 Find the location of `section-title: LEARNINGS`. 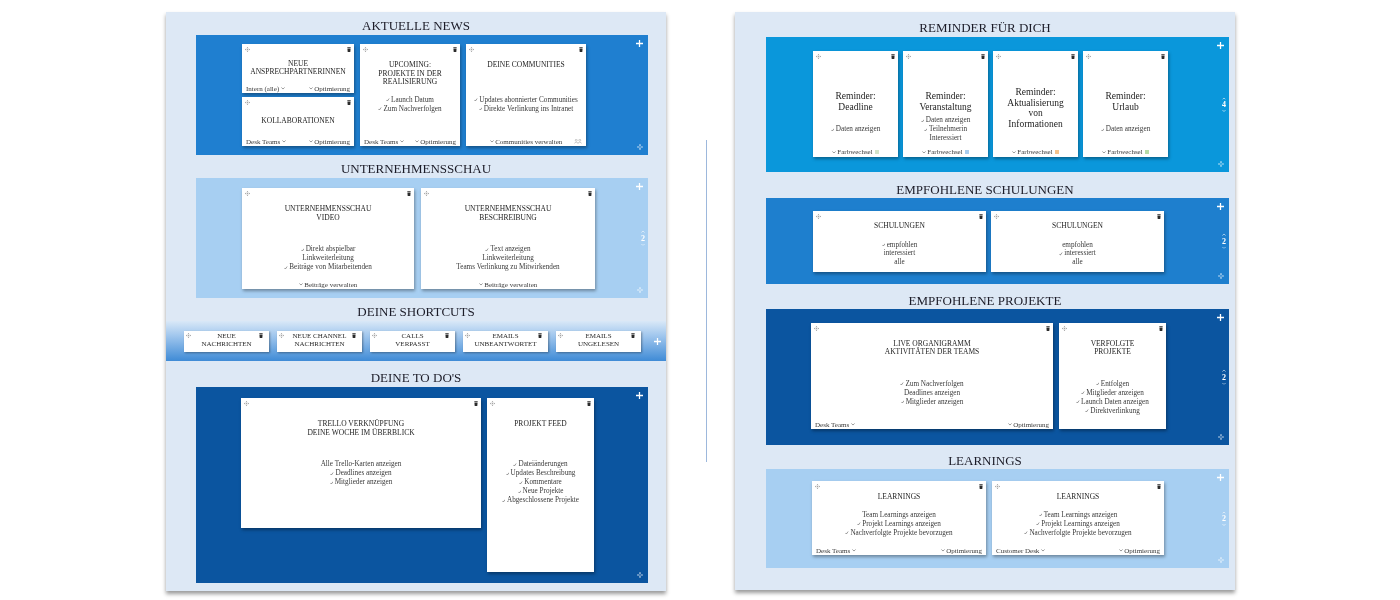

section-title: LEARNINGS is located at coordinates (985, 461).